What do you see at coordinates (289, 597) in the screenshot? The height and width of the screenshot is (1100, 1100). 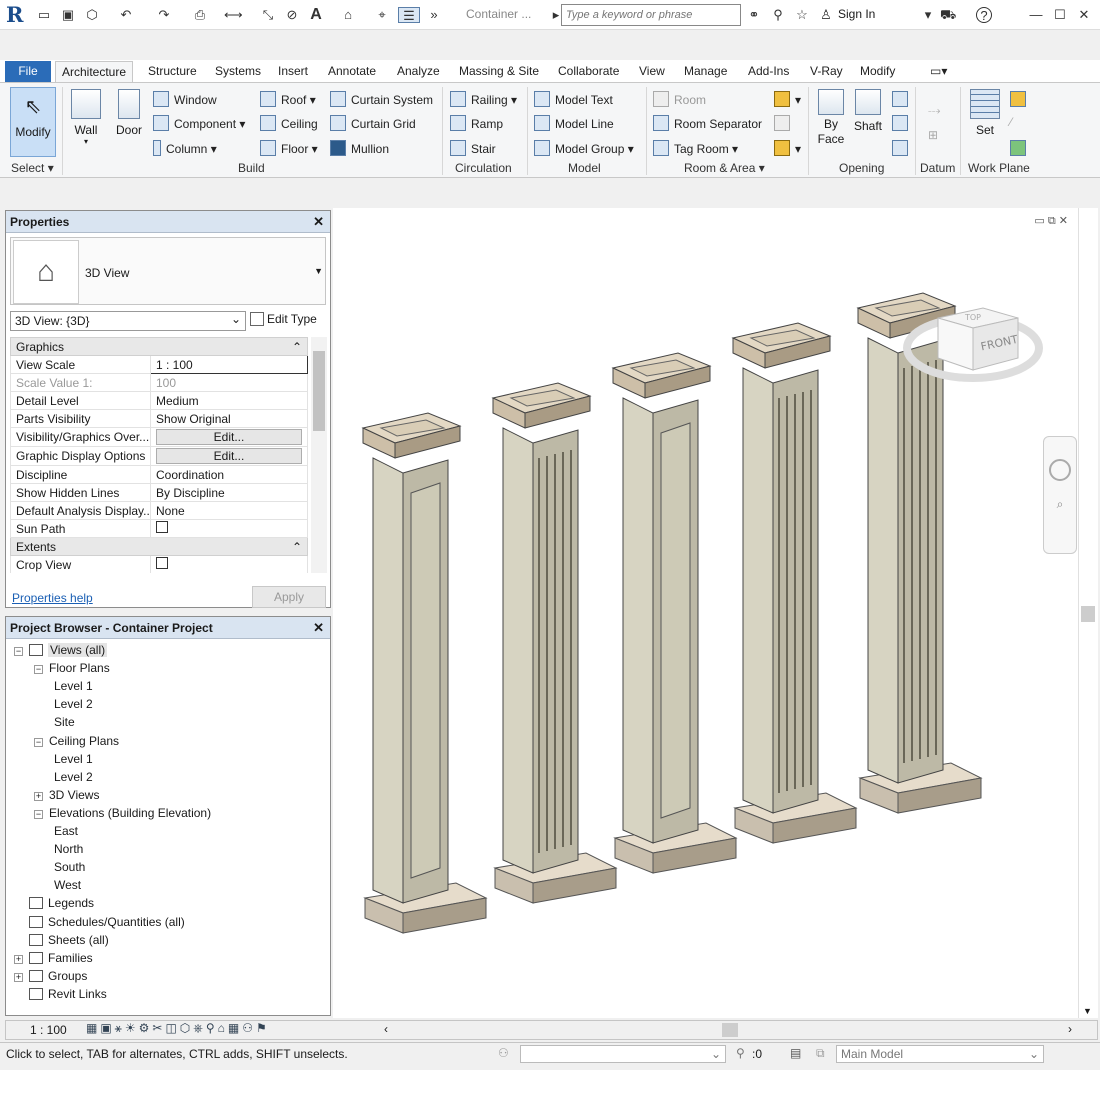 I see `apply-button: Apply` at bounding box center [289, 597].